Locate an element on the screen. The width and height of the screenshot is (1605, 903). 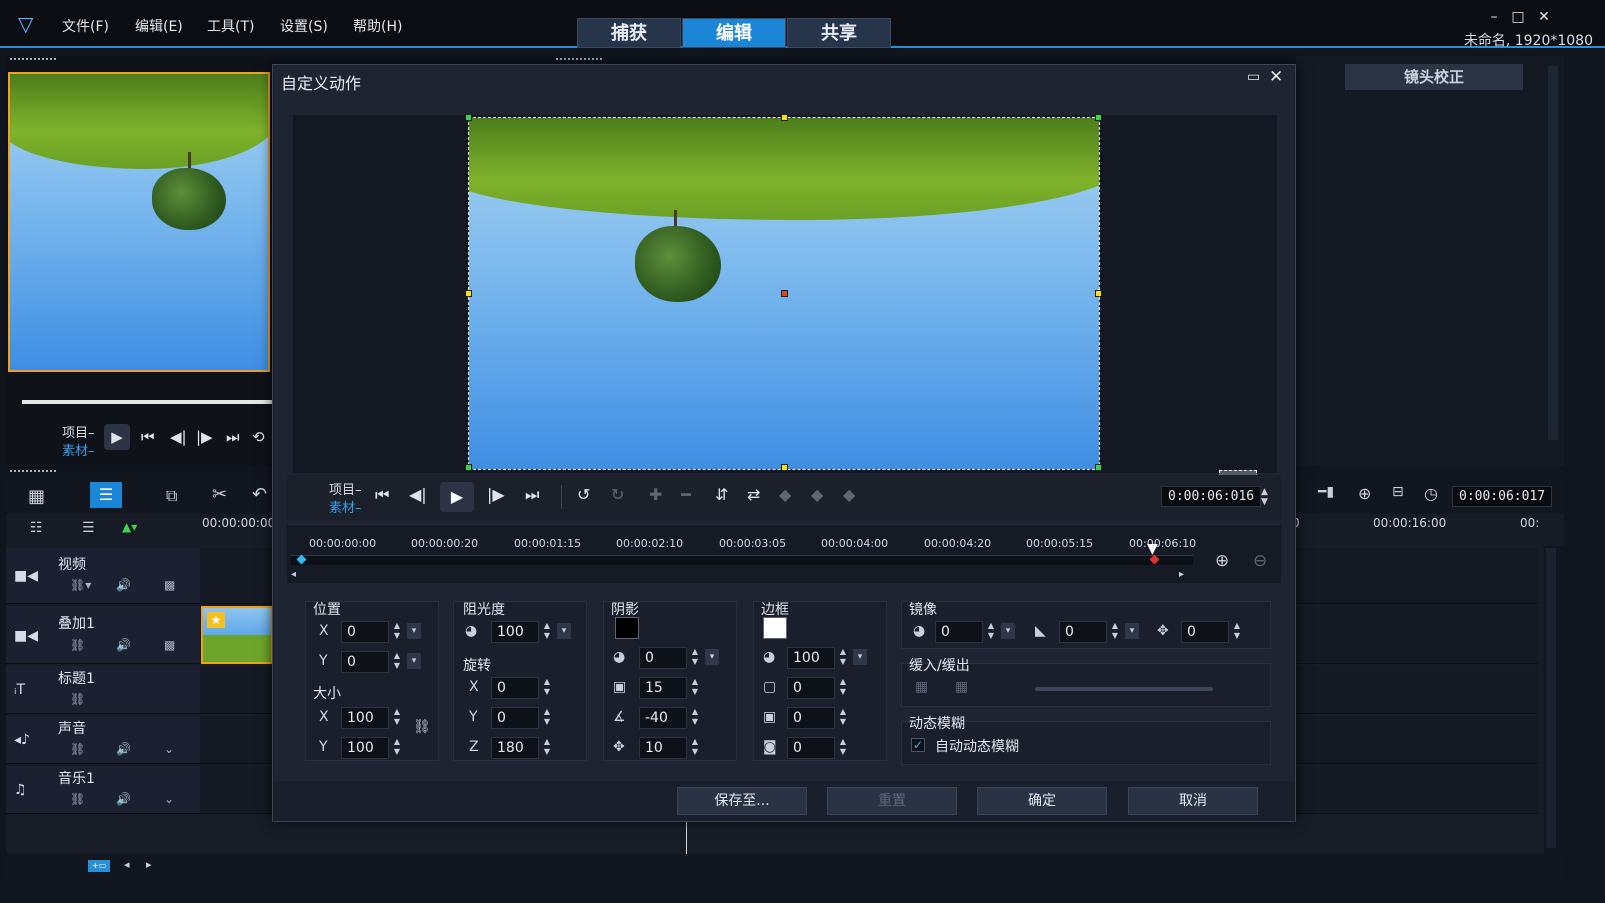
rotation-z-input: 180 is located at coordinates (515, 748).